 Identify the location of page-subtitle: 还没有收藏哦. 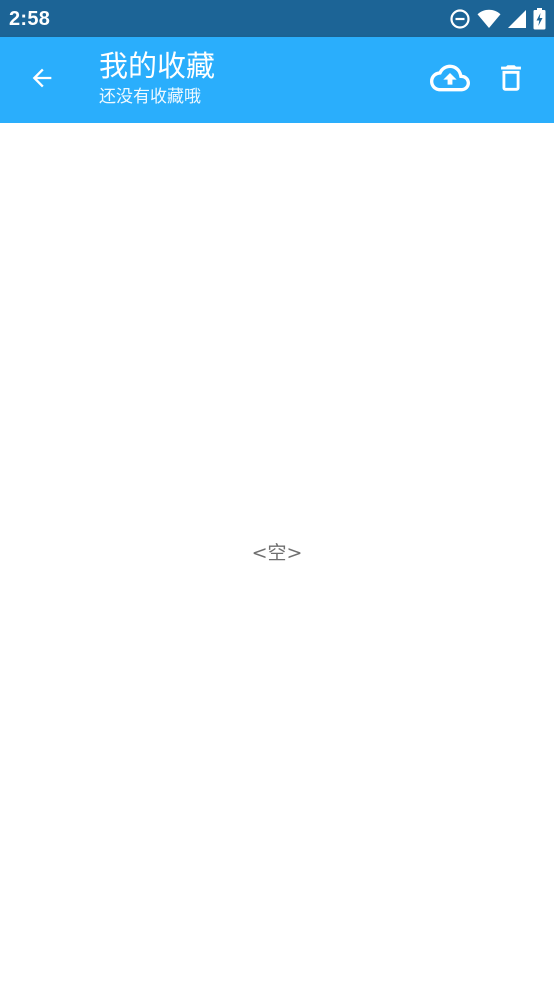
(150, 97).